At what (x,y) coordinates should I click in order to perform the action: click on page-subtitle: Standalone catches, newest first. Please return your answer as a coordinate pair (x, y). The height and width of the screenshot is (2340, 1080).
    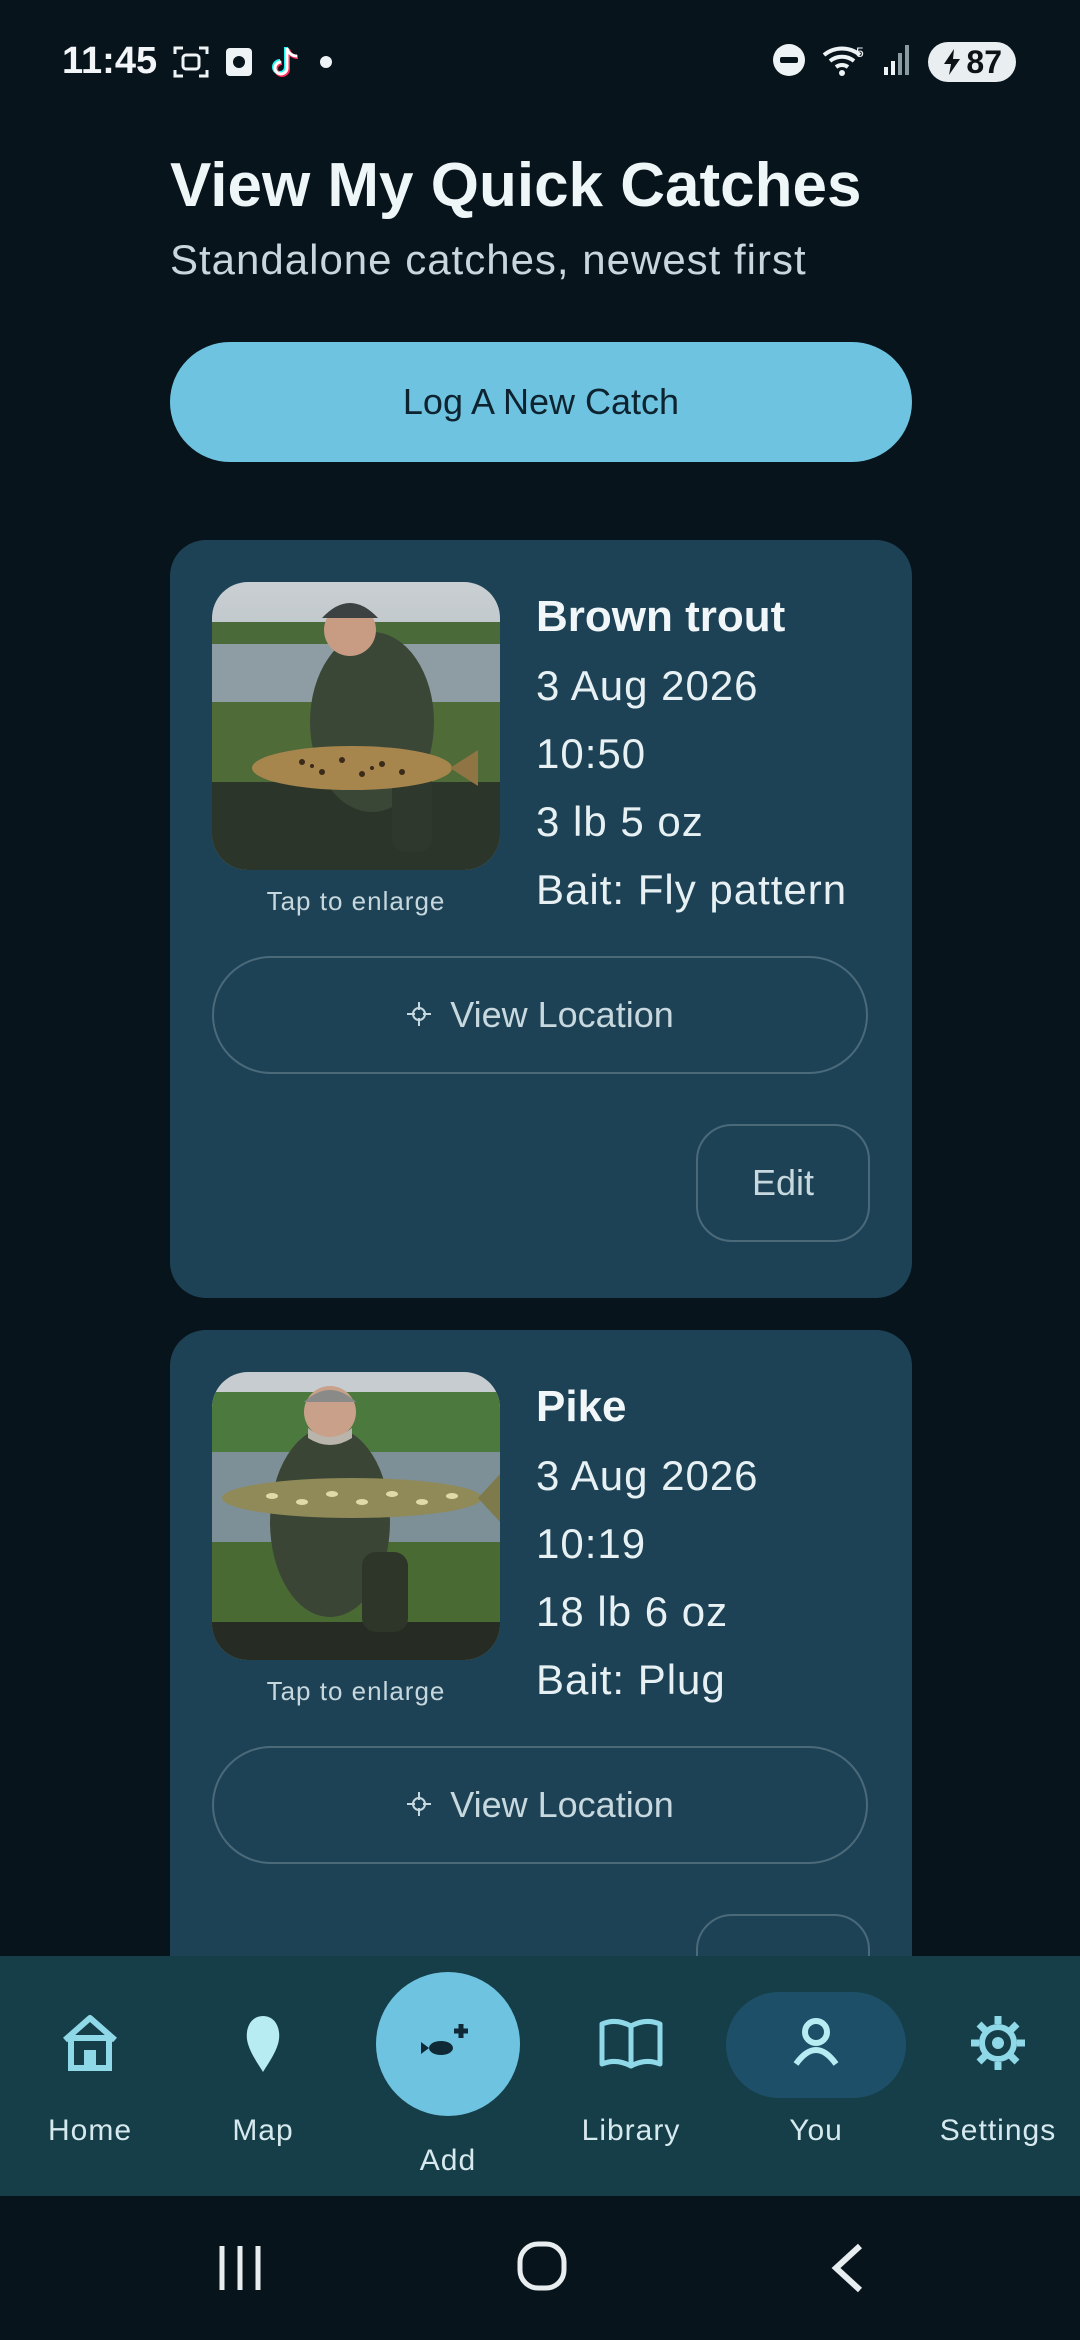
    Looking at the image, I should click on (488, 259).